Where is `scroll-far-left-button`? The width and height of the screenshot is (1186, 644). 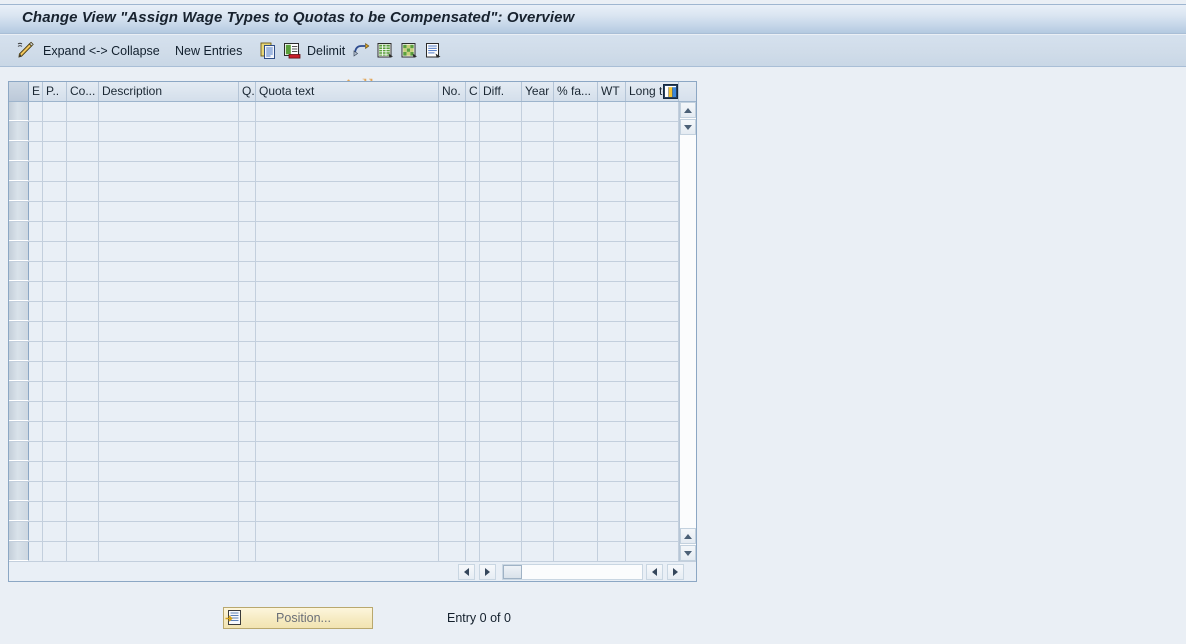 scroll-far-left-button is located at coordinates (654, 572).